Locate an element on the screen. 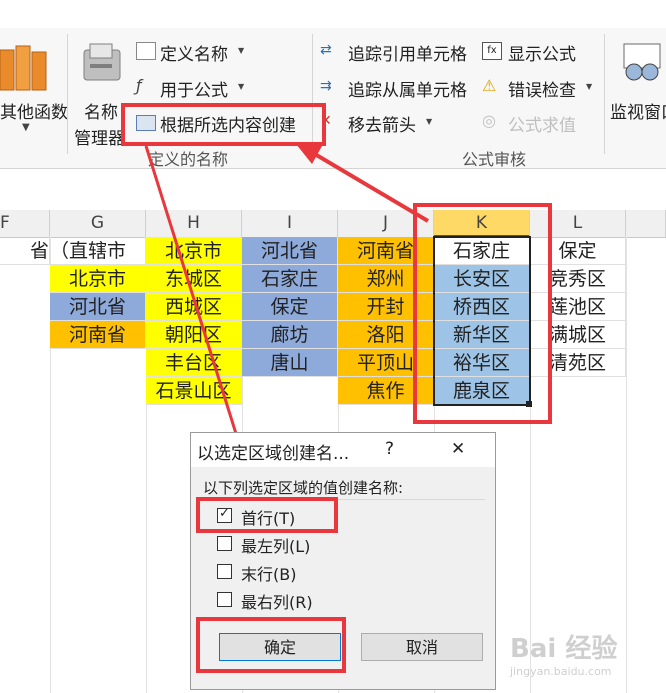 This screenshot has width=666, height=693. left-column-checkbox is located at coordinates (224, 543).